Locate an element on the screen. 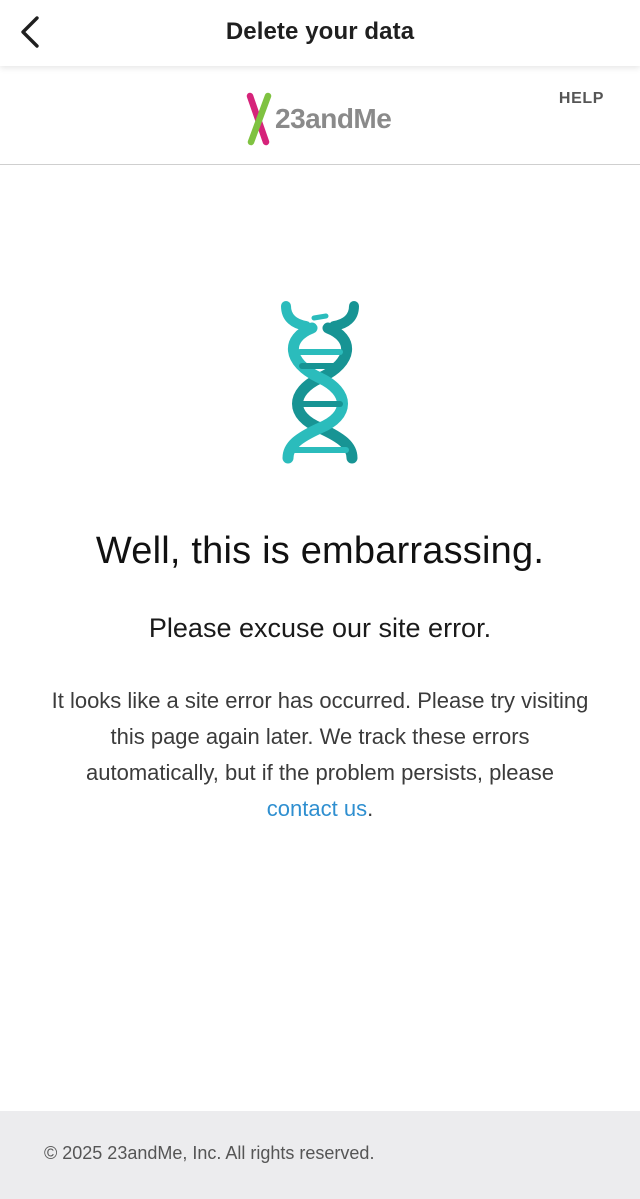 This screenshot has height=1199, width=640. top-nav-bar: Delete your data is located at coordinates (320, 33).